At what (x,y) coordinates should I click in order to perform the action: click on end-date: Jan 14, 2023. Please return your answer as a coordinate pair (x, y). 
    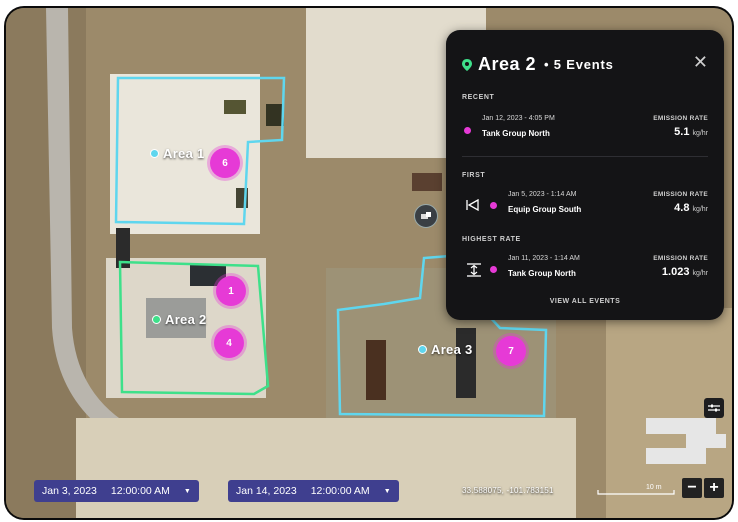
    Looking at the image, I should click on (266, 491).